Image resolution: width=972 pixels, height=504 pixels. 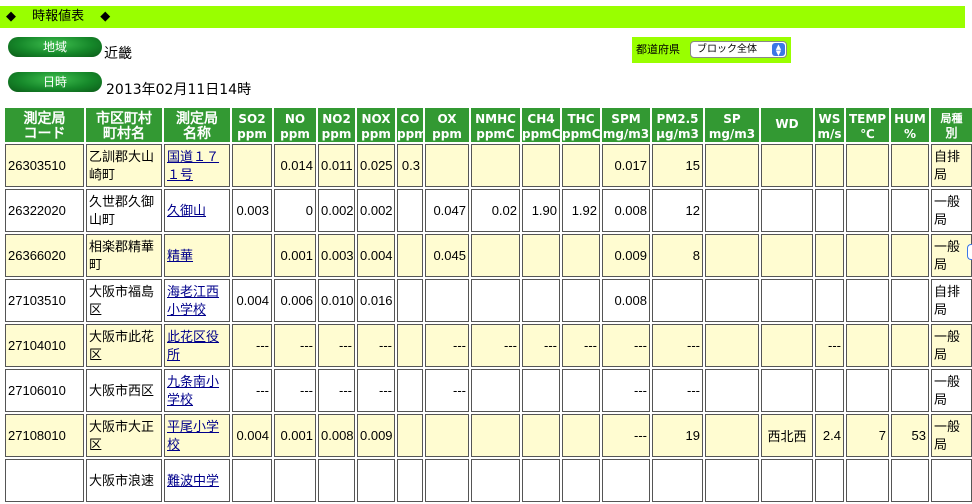 I want to click on station-code-cell, so click(x=44, y=480).